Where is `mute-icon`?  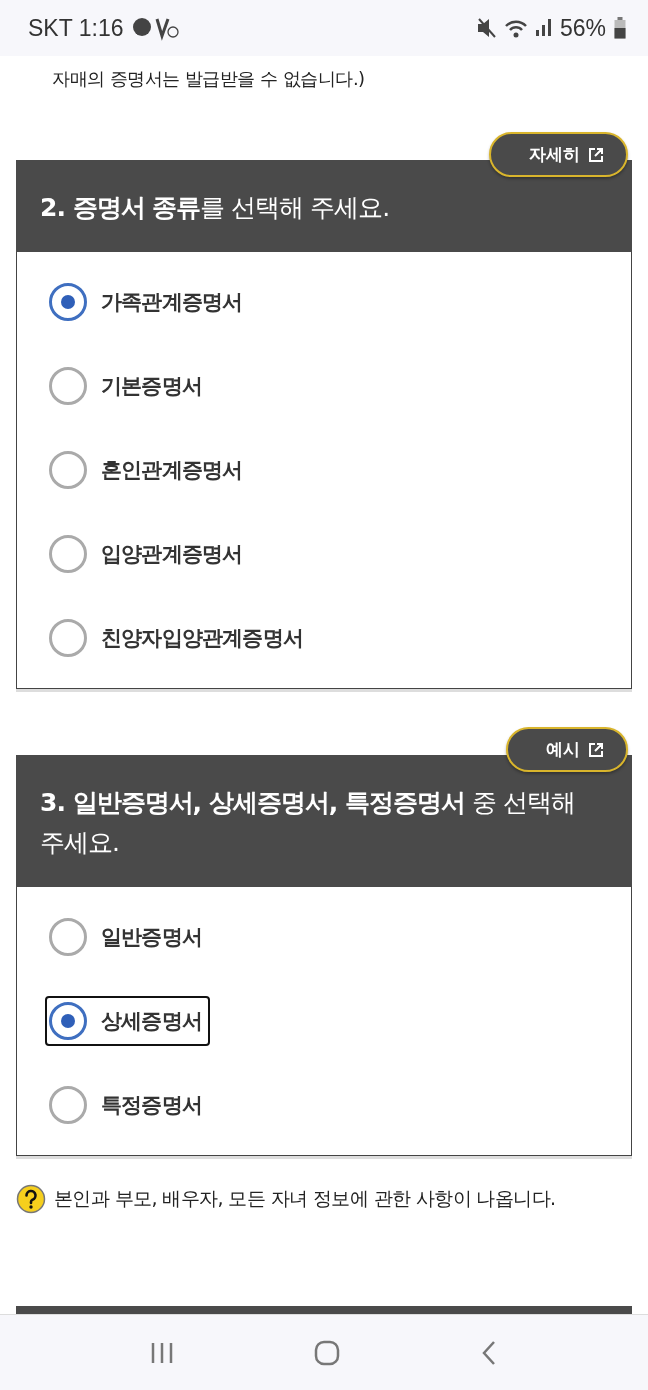
mute-icon is located at coordinates (485, 28).